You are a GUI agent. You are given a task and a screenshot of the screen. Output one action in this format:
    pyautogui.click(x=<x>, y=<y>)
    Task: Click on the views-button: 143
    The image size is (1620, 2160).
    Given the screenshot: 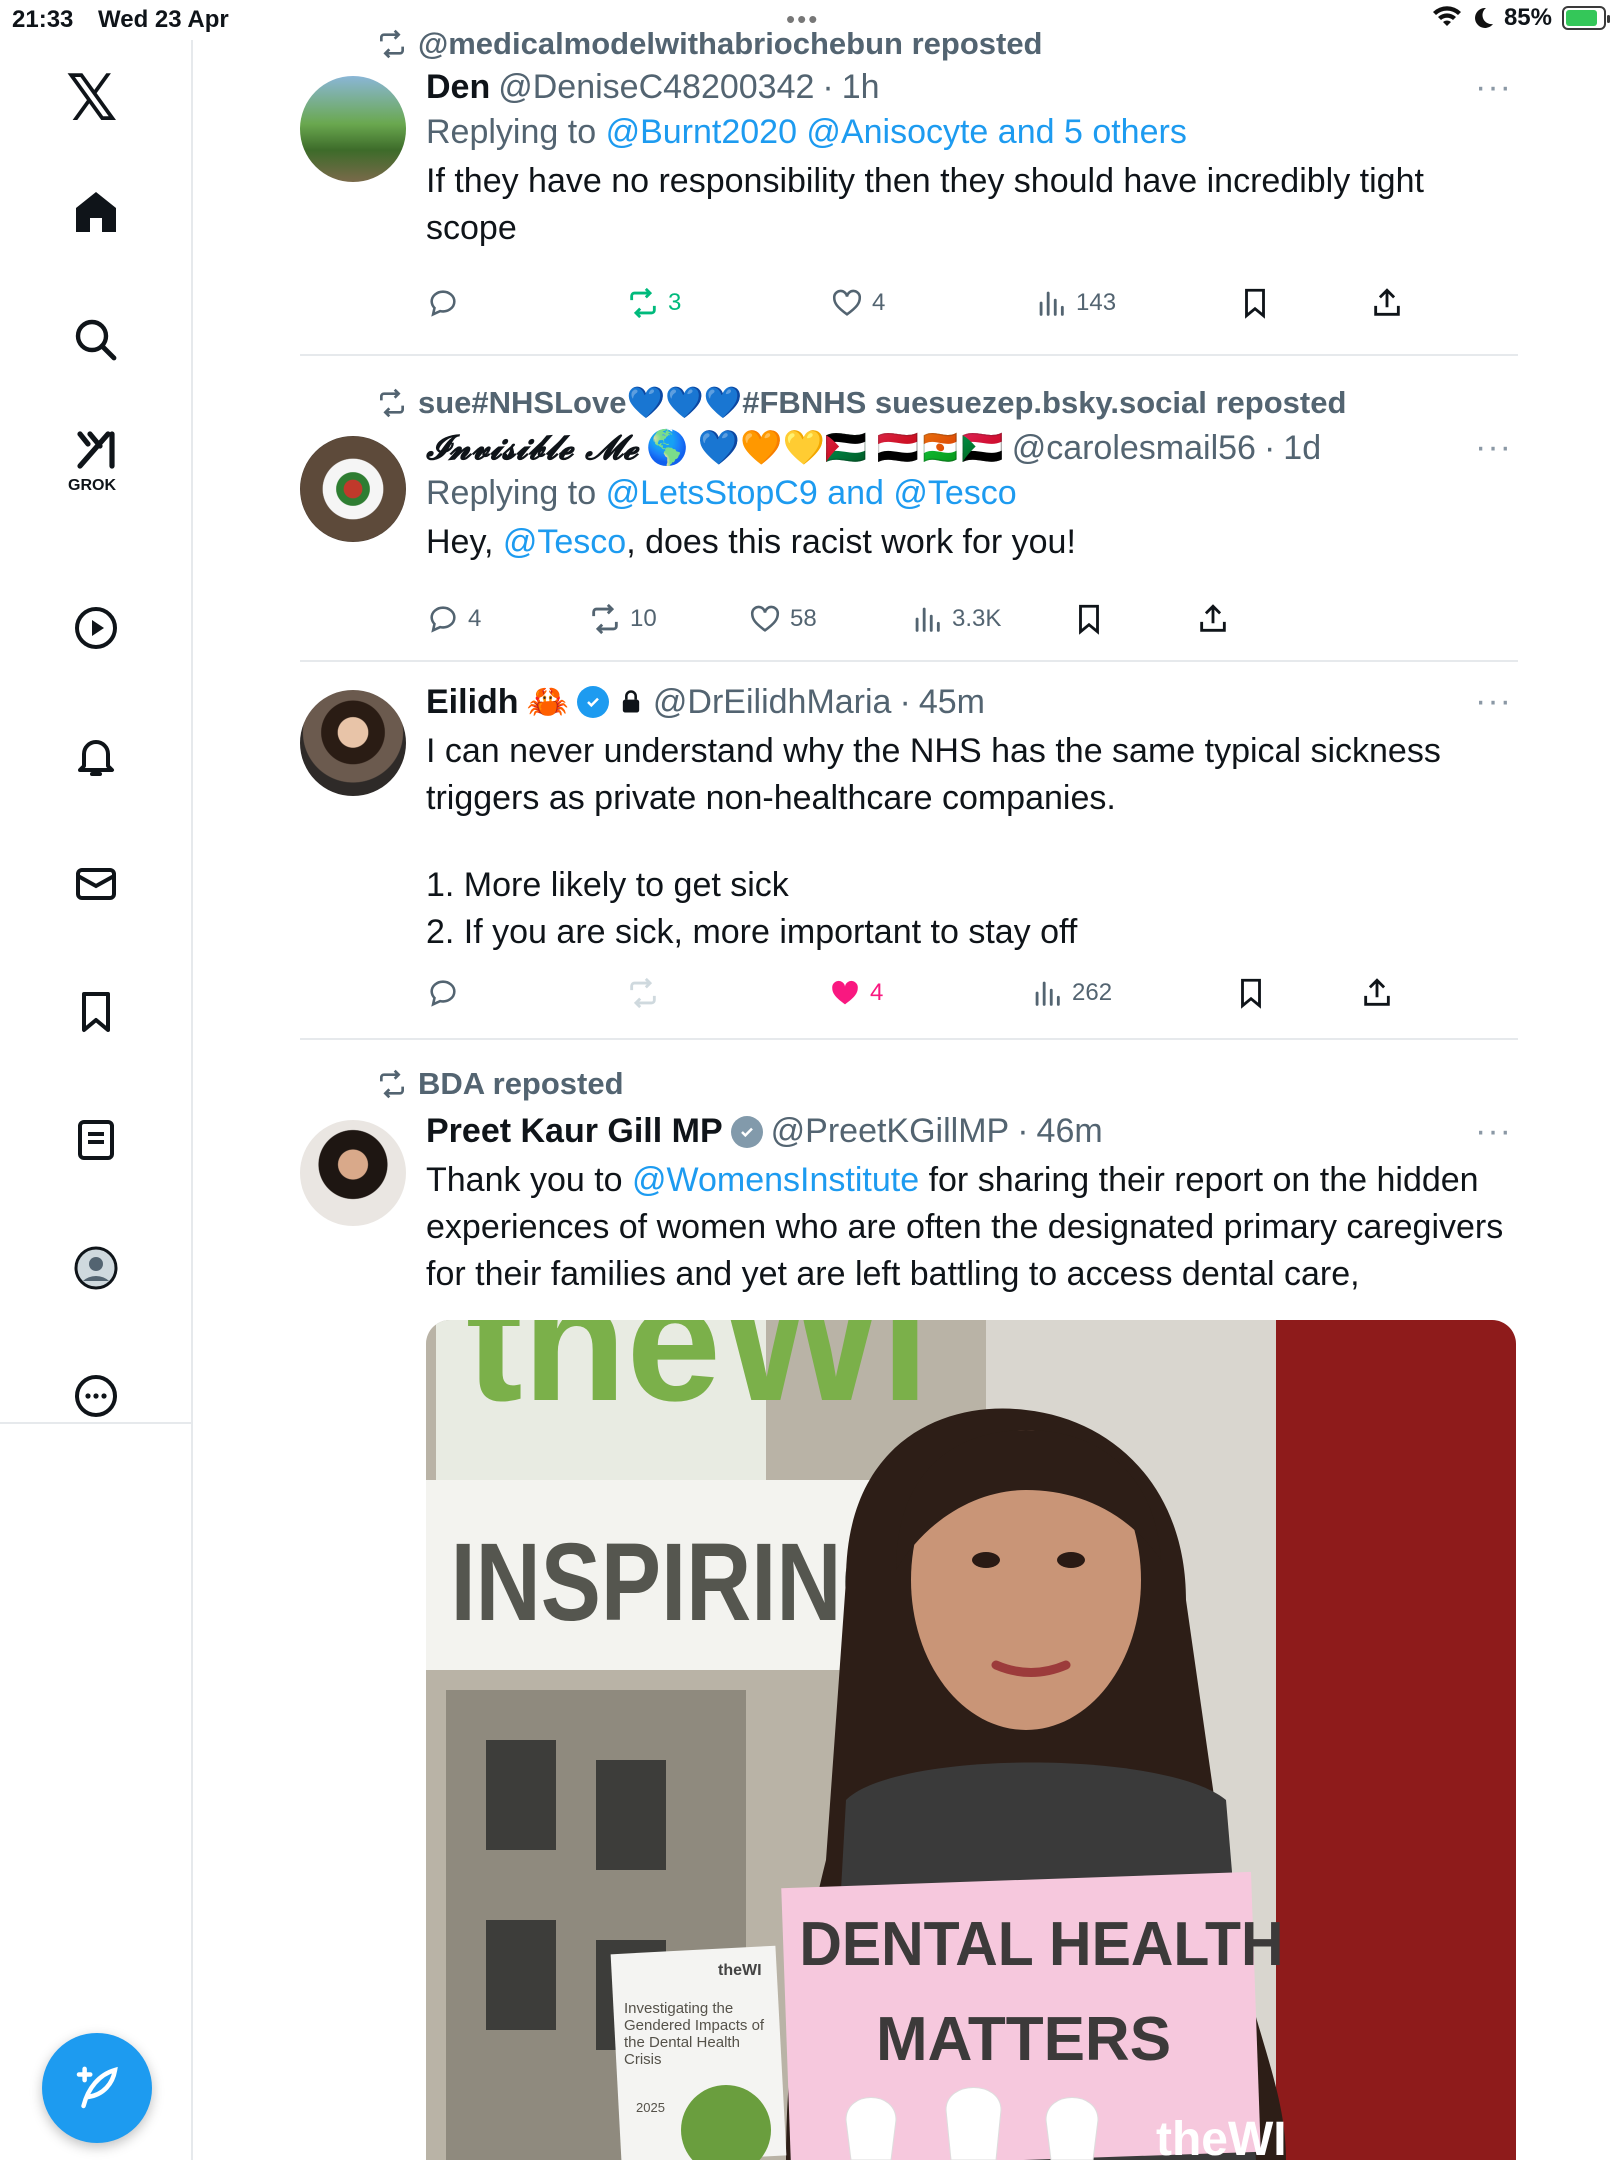 What is the action you would take?
    pyautogui.click(x=1075, y=303)
    